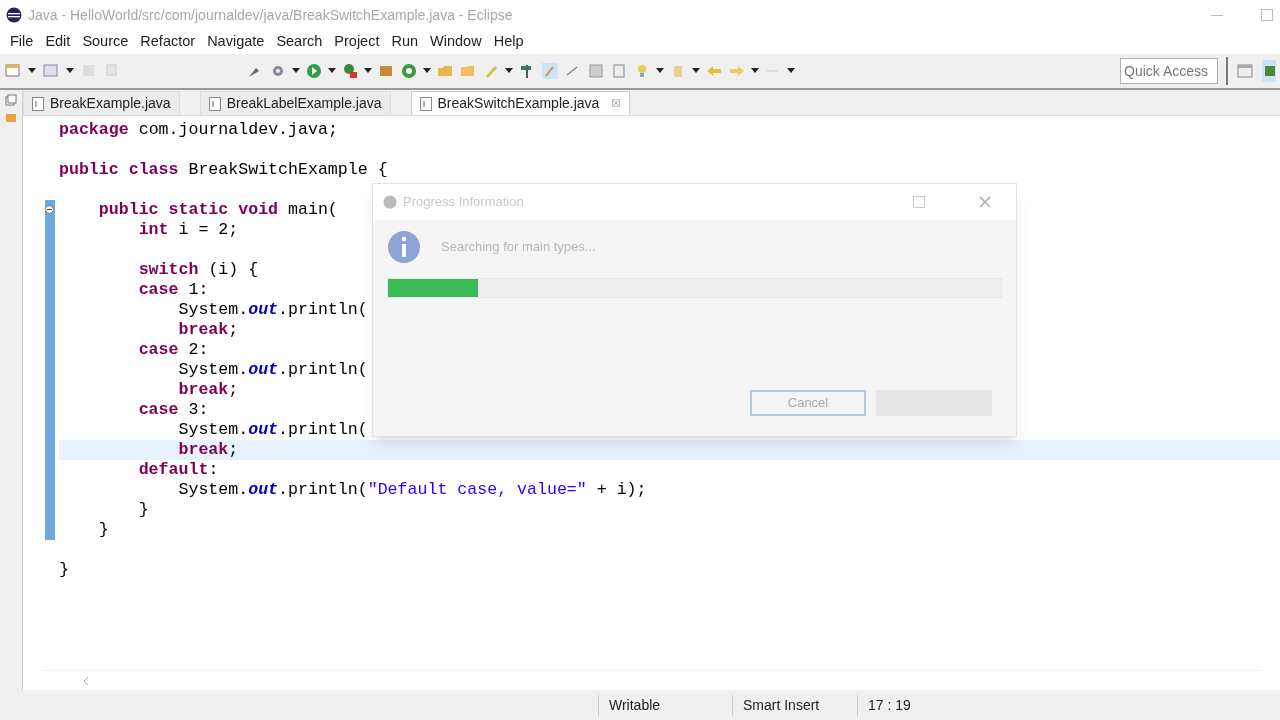 Image resolution: width=1280 pixels, height=720 pixels. I want to click on code-line: public class BreakSwitchExample {, so click(223, 169).